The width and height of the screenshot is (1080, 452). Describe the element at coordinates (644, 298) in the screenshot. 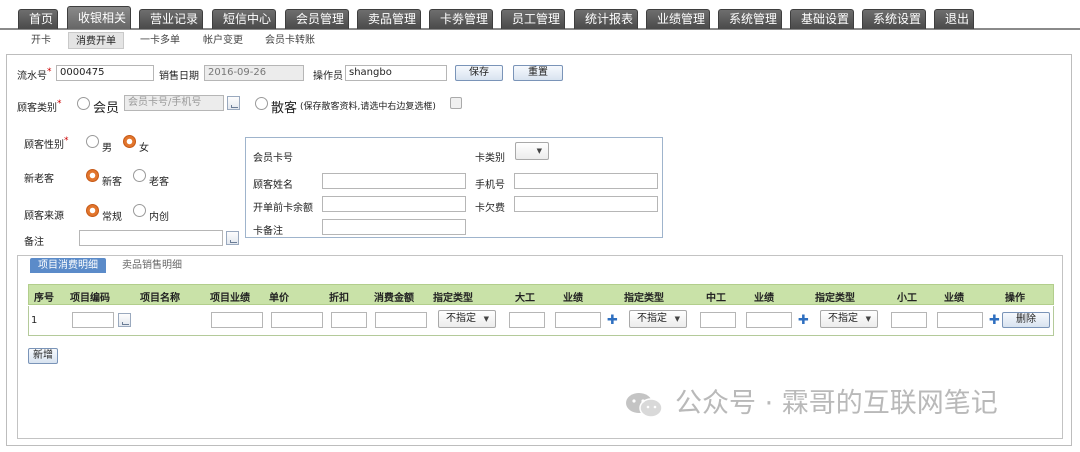

I see `col-assign-type-2: 指定类型` at that location.